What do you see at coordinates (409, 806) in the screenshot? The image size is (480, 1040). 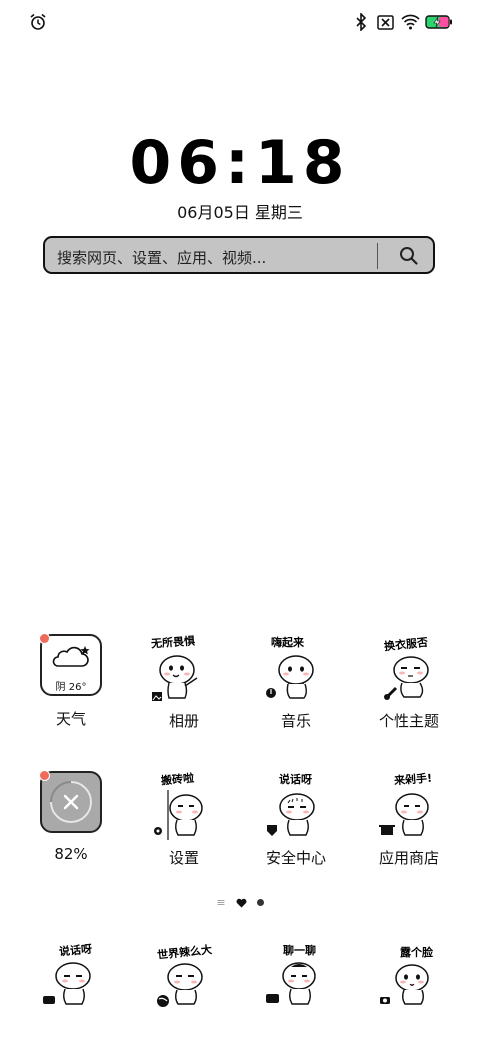 I see `store-icon: 来剁手!` at bounding box center [409, 806].